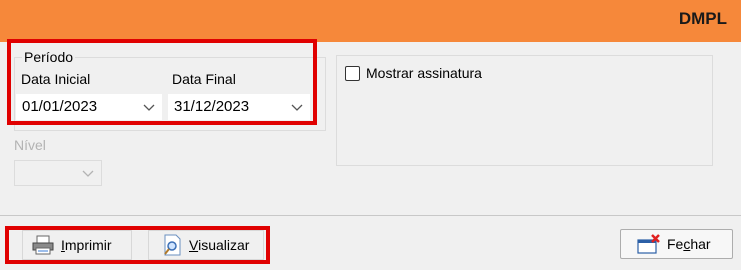 The width and height of the screenshot is (741, 270). I want to click on magnifier-document-icon, so click(172, 245).